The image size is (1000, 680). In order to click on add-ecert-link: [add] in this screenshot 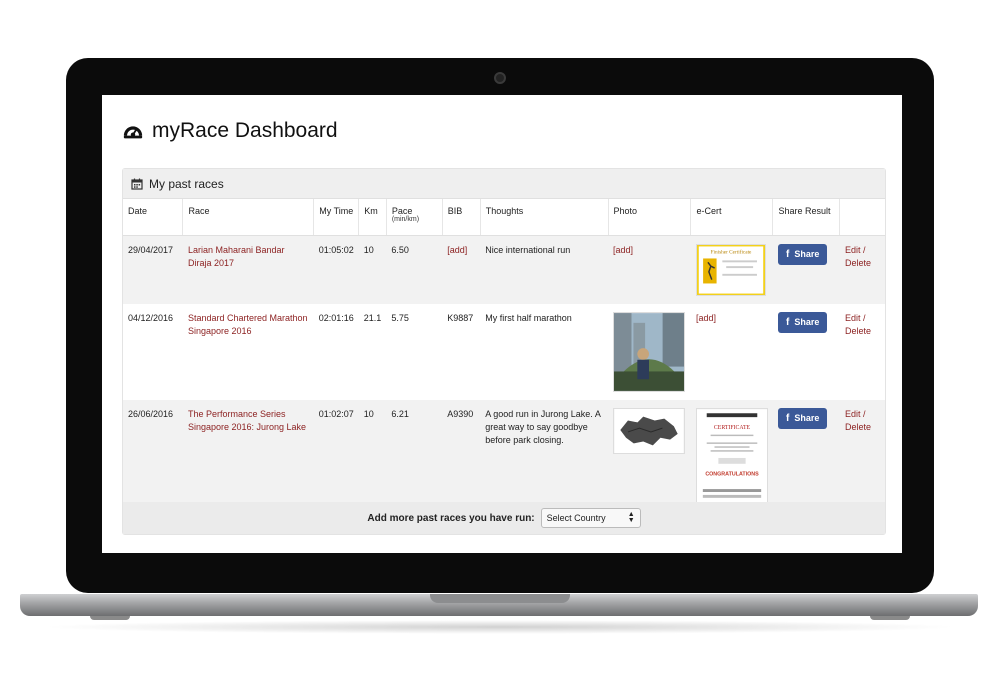, I will do `click(706, 318)`.